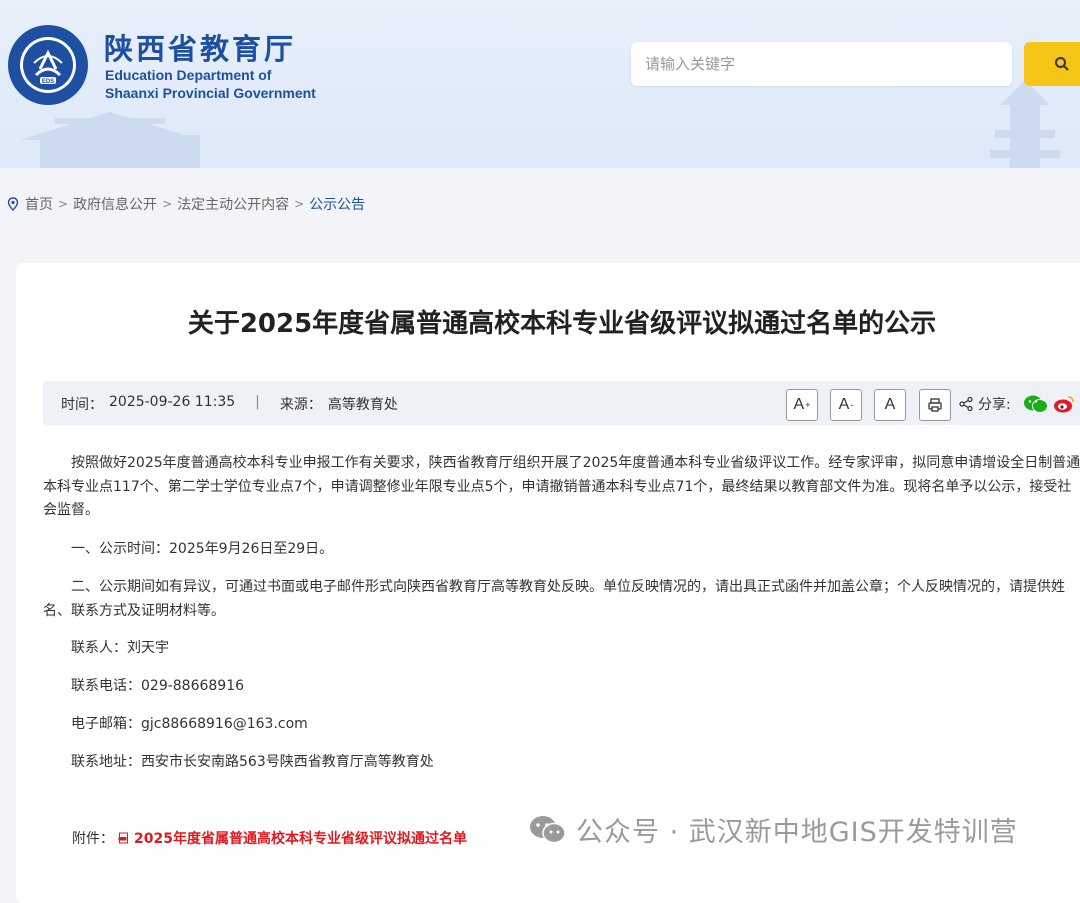  What do you see at coordinates (966, 404) in the screenshot?
I see `share-icon` at bounding box center [966, 404].